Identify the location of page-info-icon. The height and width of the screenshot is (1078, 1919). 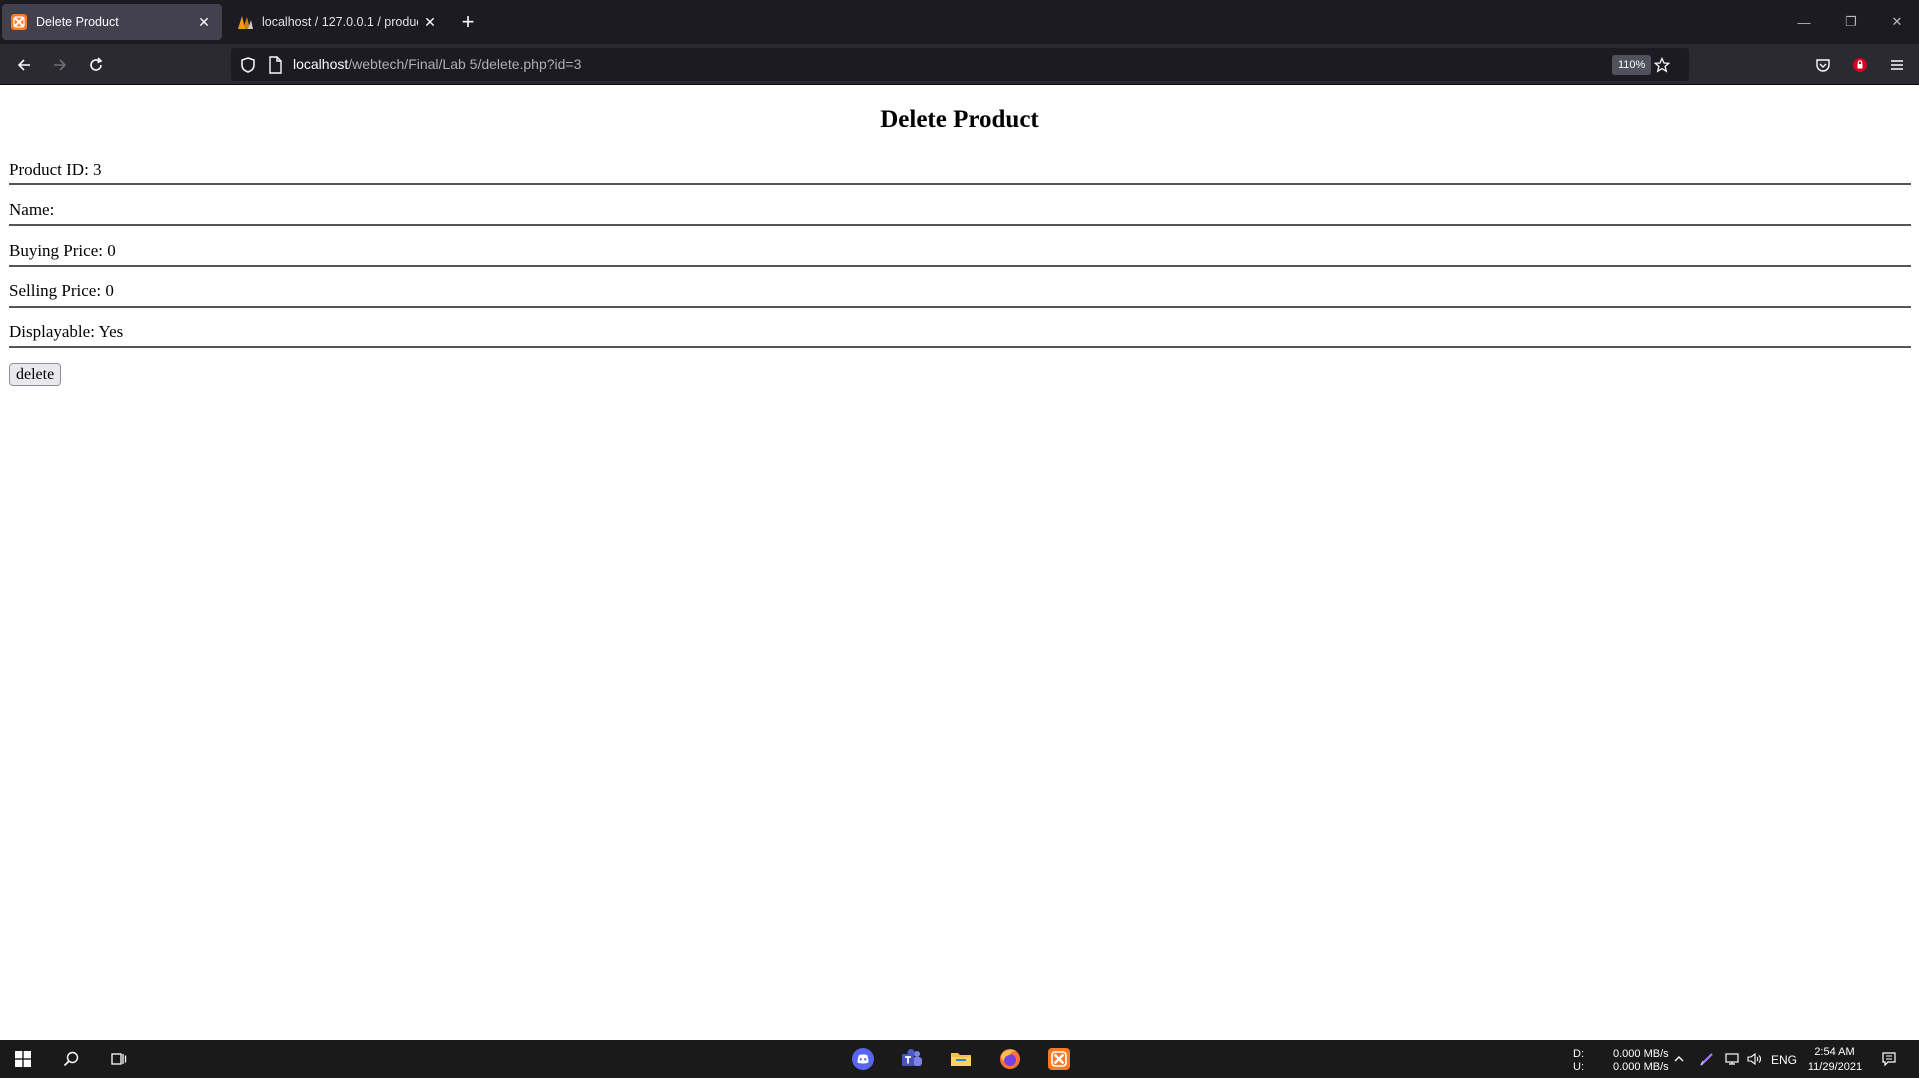
(275, 65).